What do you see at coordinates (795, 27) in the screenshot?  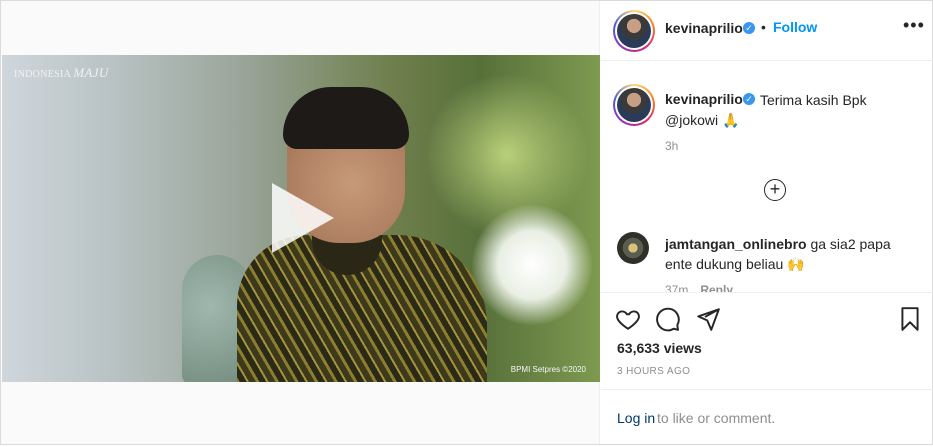 I see `follow-button: Follow` at bounding box center [795, 27].